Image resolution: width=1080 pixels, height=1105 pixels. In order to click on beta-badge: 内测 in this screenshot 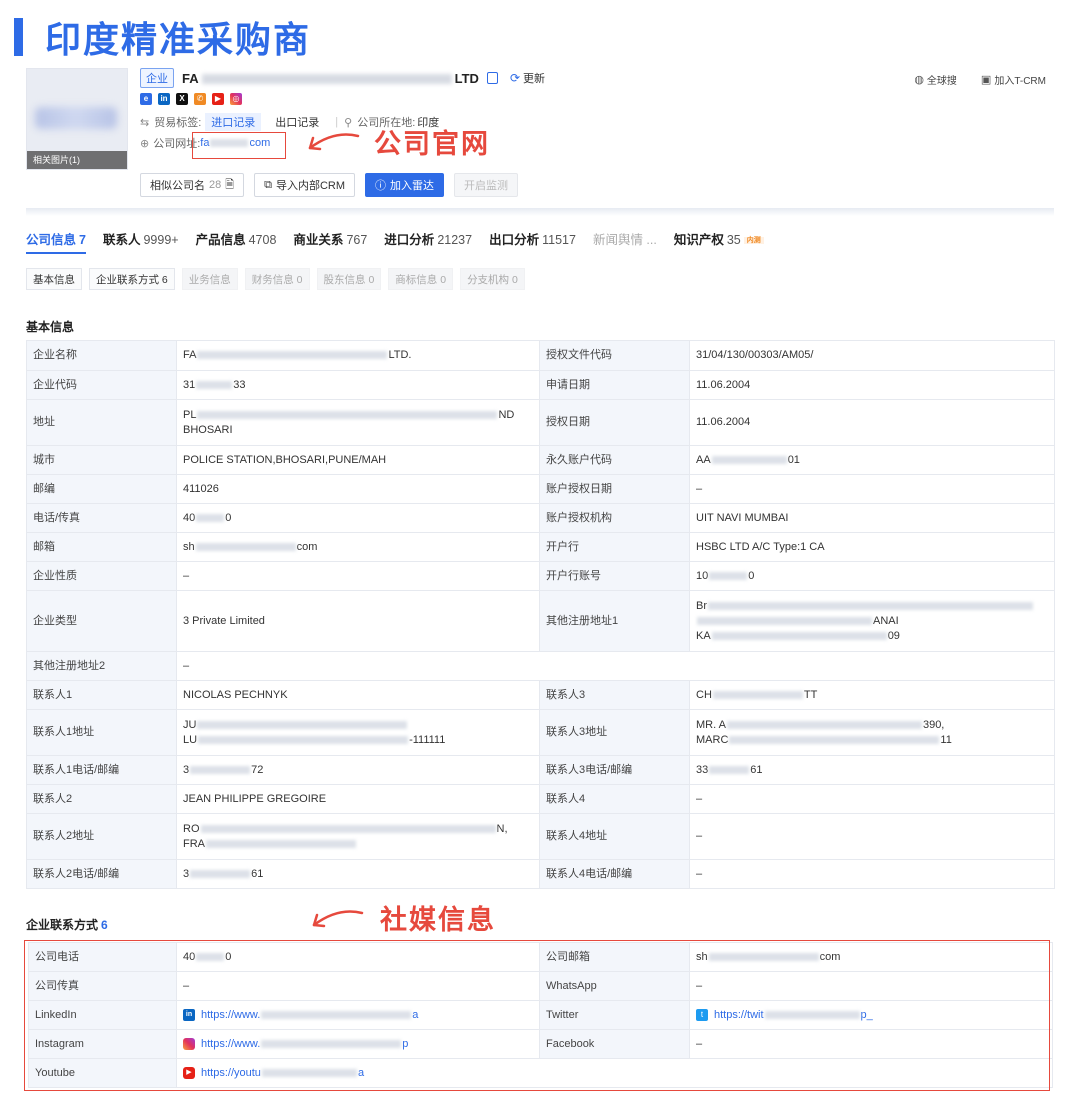, I will do `click(753, 240)`.